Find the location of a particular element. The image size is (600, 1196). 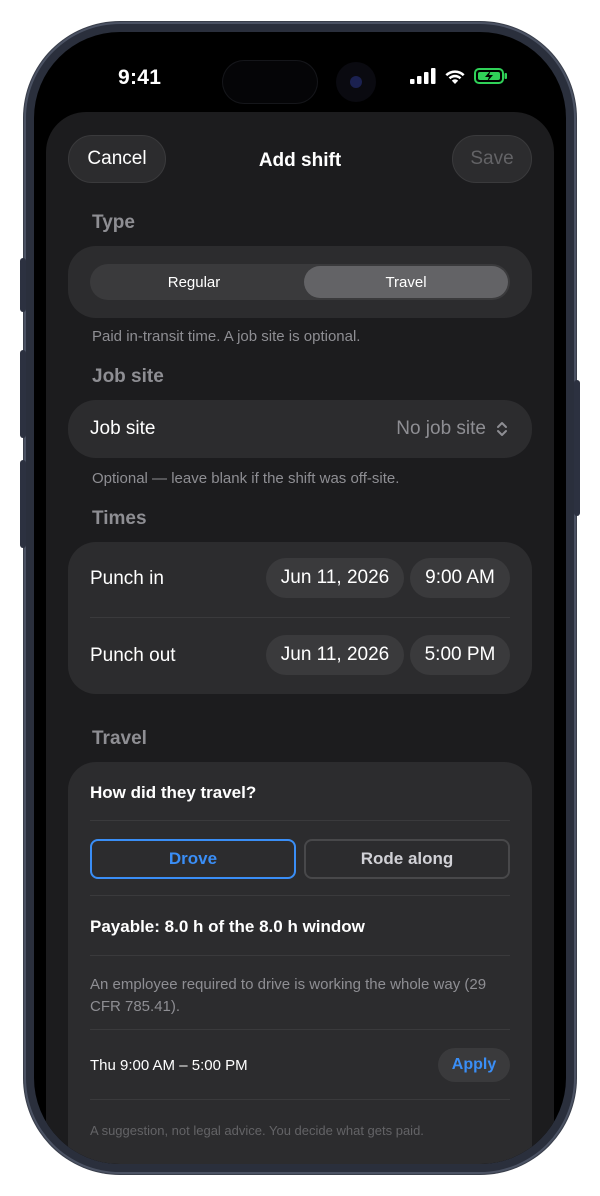

job-site-row: Job site No job site is located at coordinates (300, 429).